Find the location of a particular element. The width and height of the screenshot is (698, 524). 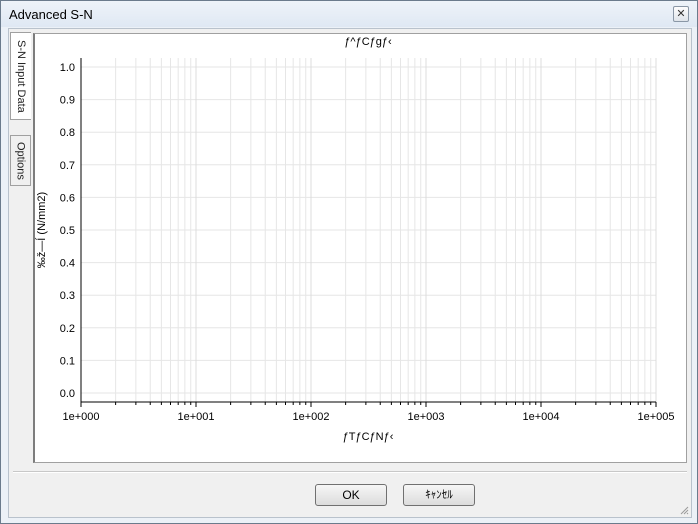

x-tick-label: 1e+004 is located at coordinates (540, 417).